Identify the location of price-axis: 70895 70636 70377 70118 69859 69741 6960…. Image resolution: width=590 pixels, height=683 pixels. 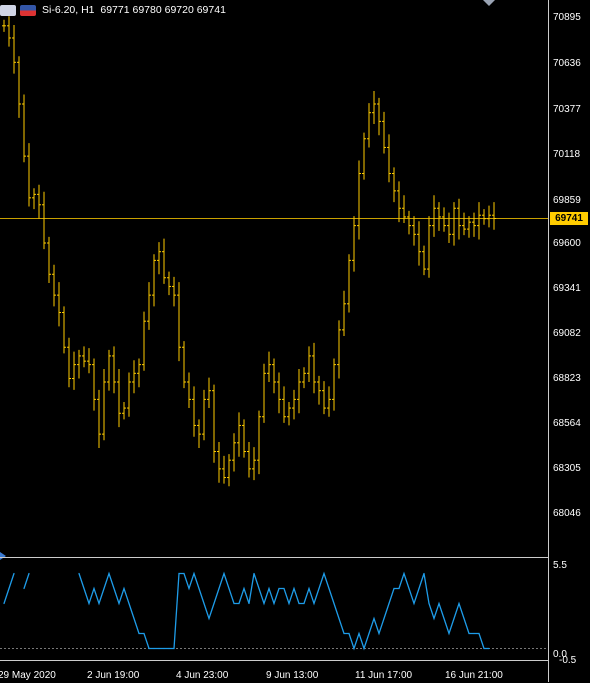
(569, 341).